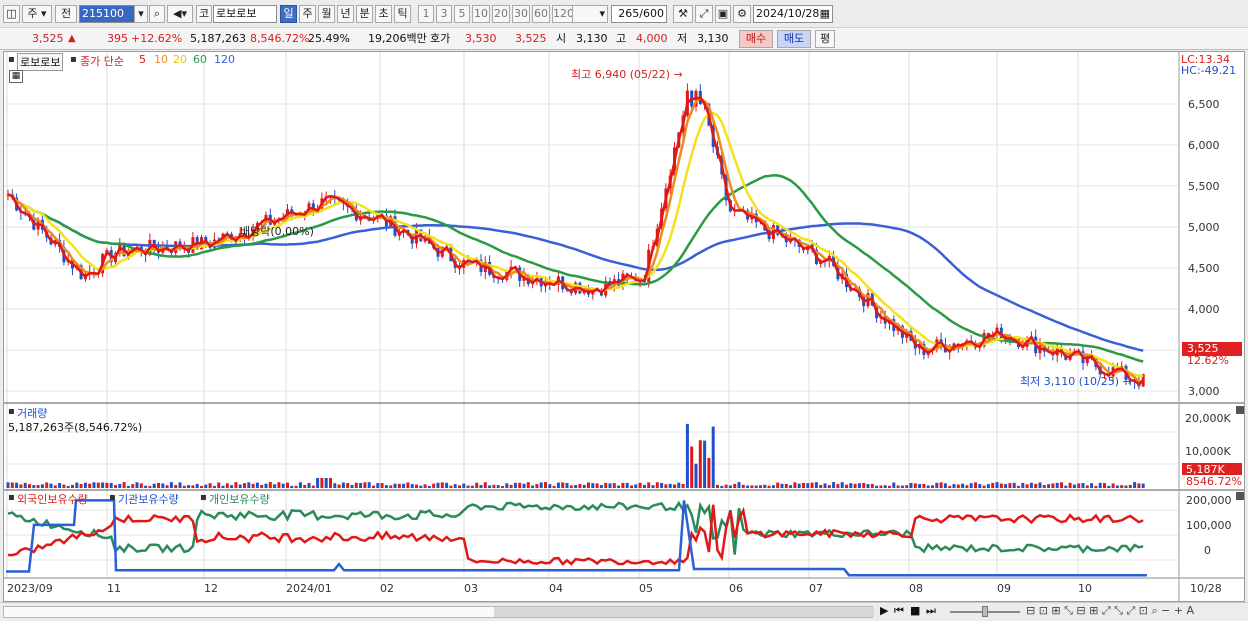 The image size is (1248, 621). Describe the element at coordinates (825, 39) in the screenshot. I see `avg-button: 평` at that location.